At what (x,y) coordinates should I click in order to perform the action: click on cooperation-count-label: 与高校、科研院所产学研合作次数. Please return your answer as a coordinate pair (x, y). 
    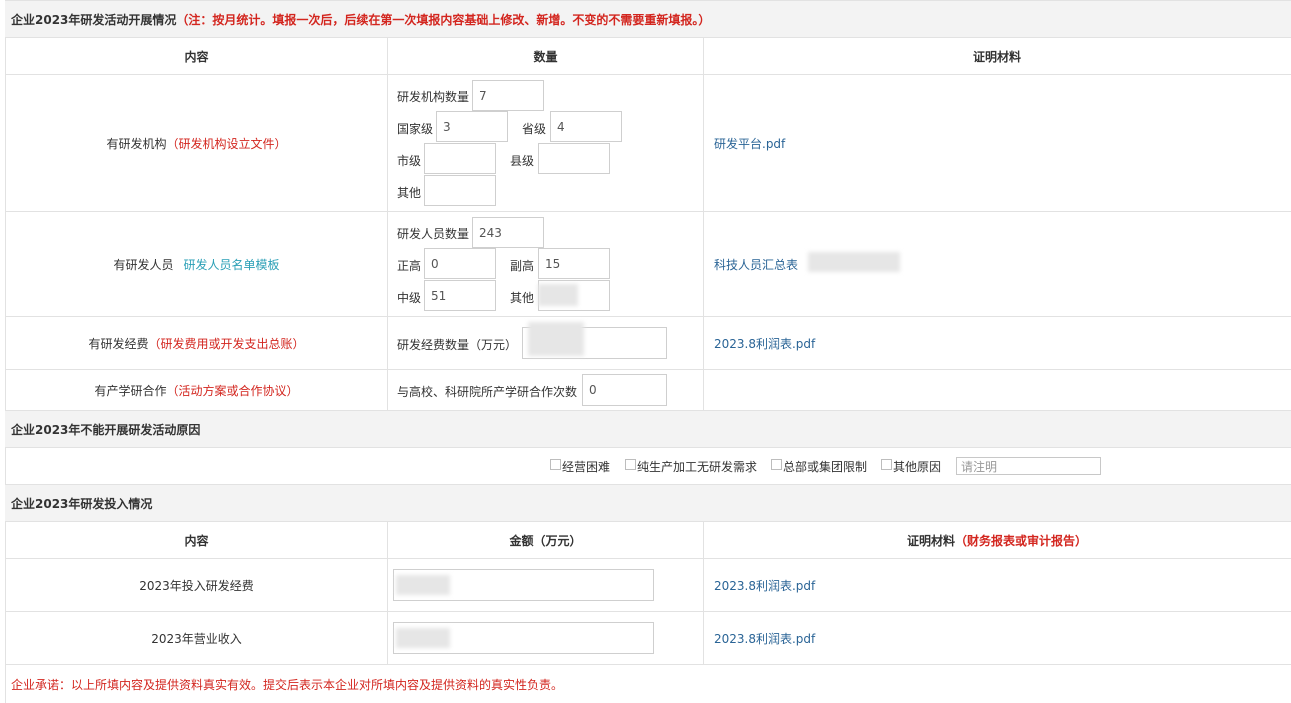
    Looking at the image, I should click on (487, 392).